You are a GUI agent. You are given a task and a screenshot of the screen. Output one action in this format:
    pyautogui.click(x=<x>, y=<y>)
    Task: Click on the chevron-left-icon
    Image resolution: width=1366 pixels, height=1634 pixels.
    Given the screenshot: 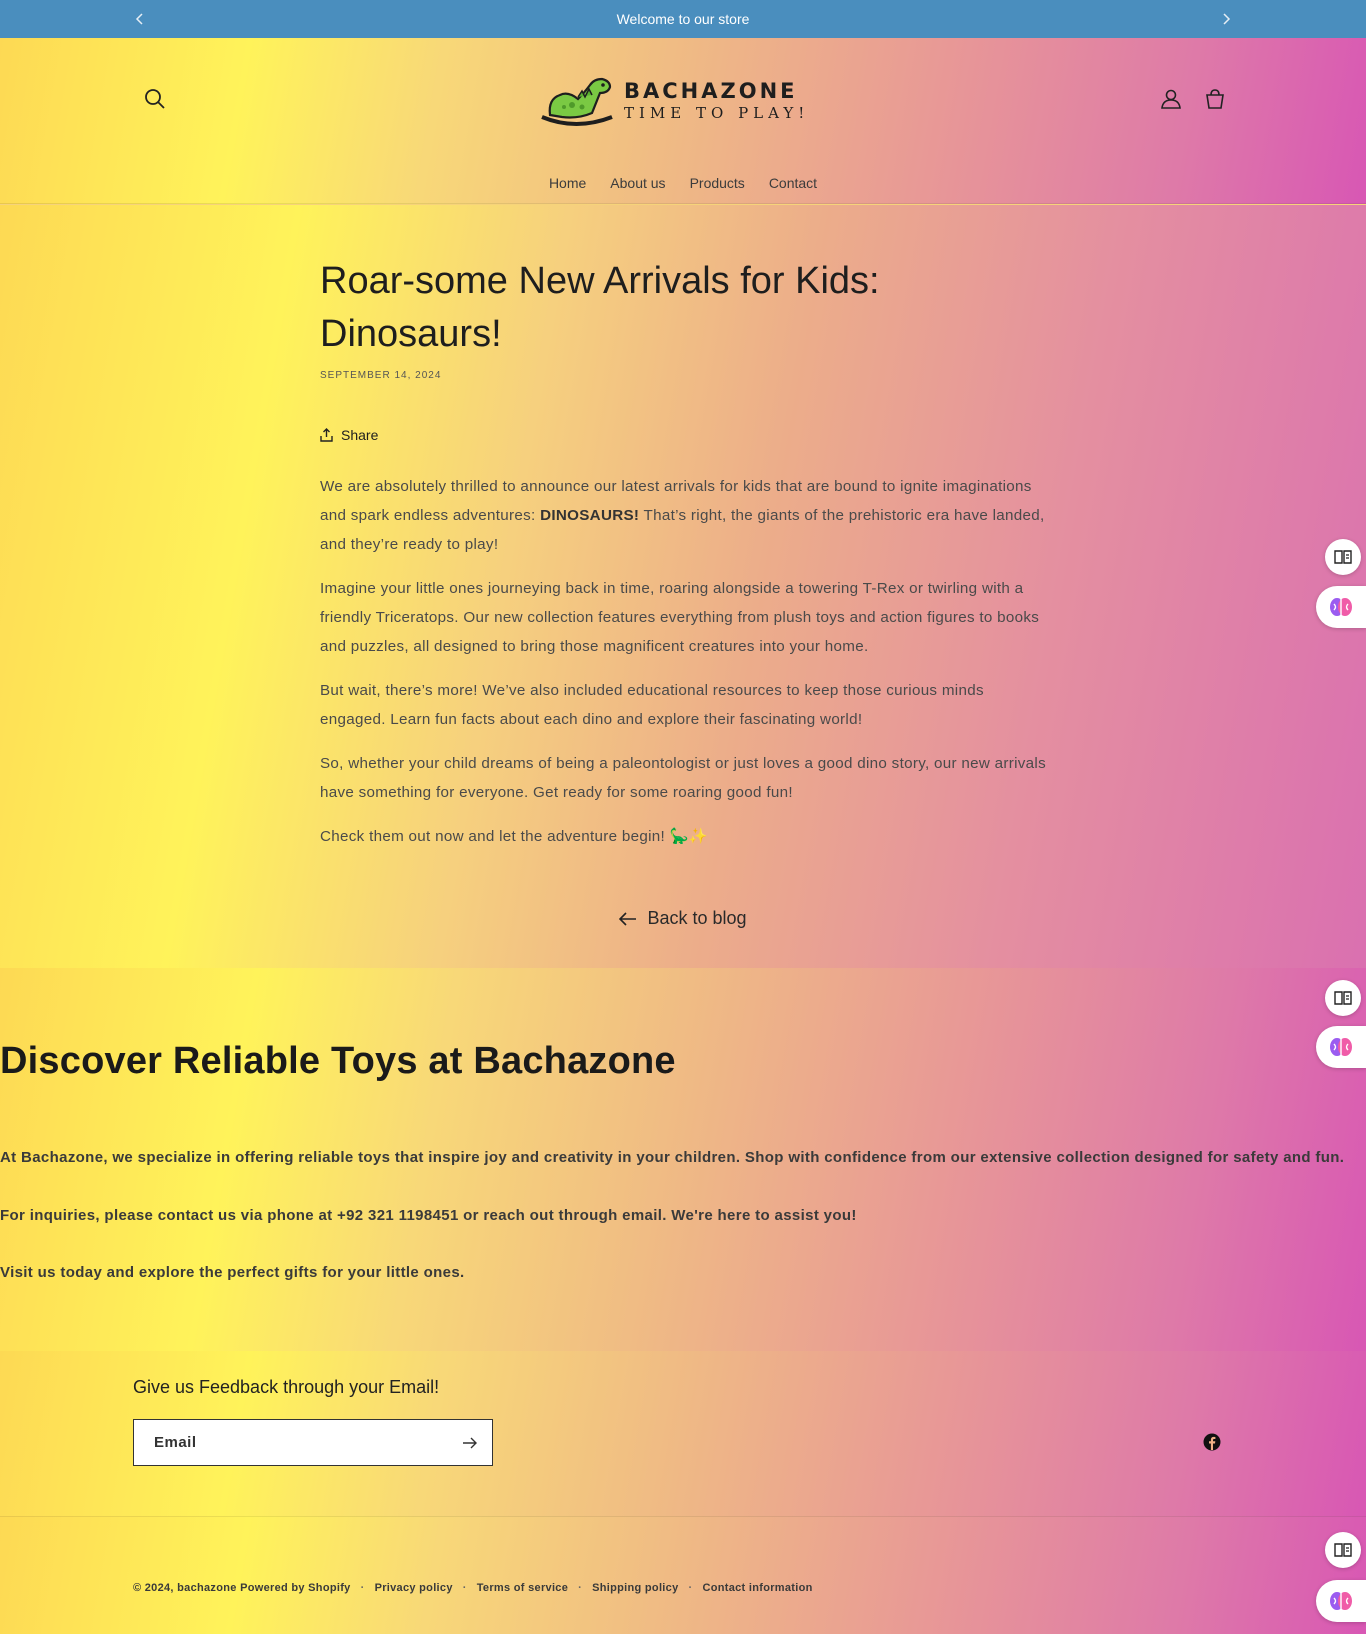 What is the action you would take?
    pyautogui.click(x=140, y=19)
    